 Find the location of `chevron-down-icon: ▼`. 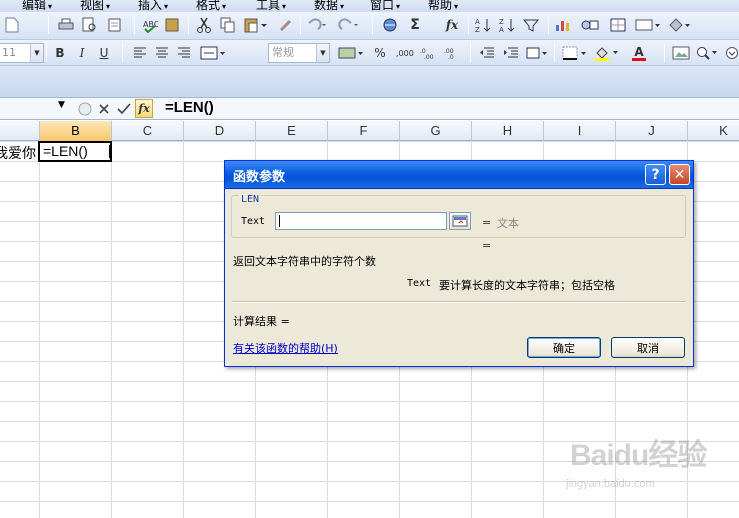

chevron-down-icon: ▼ is located at coordinates (36, 53).